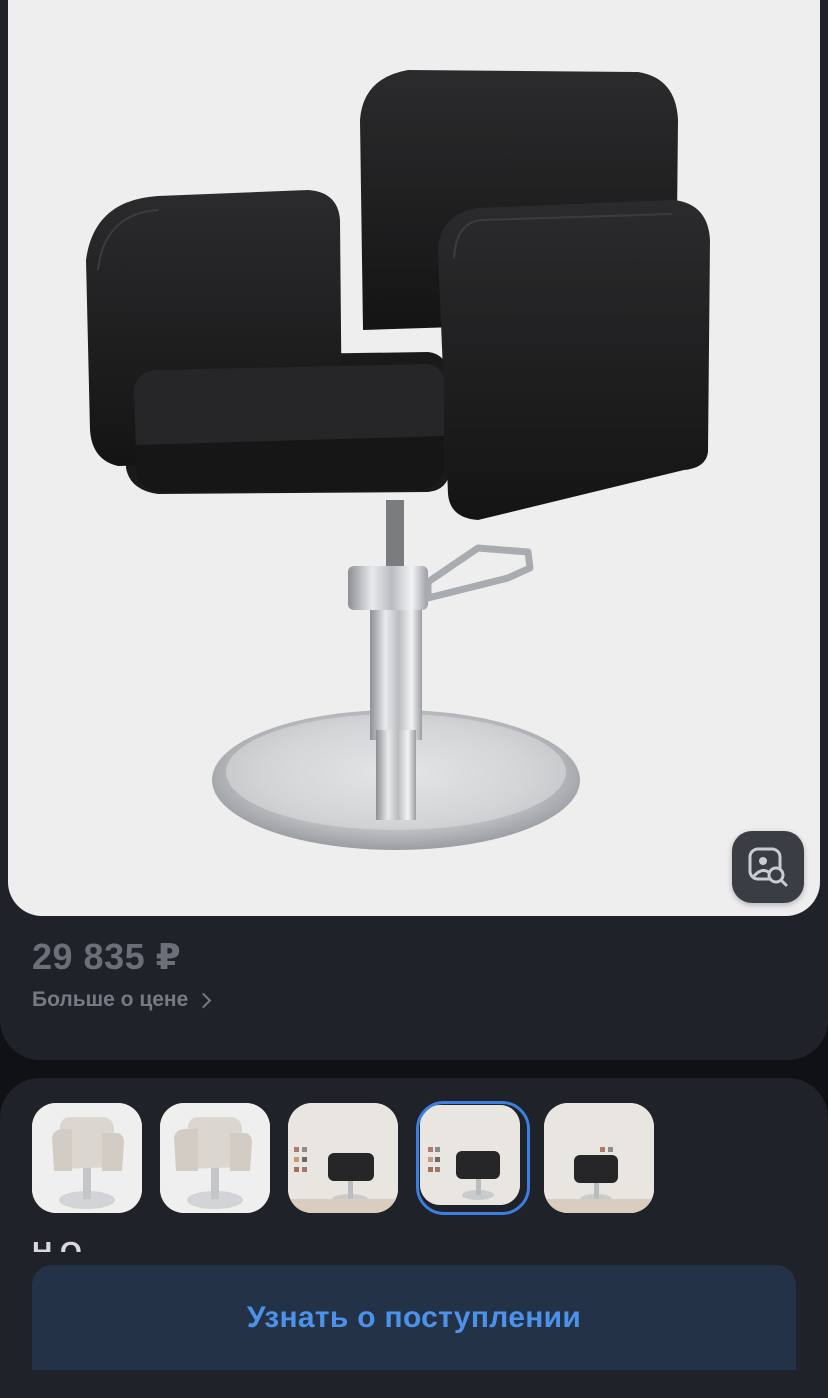 This screenshot has height=1398, width=828. I want to click on selected-thumbnail-indicator, so click(473, 1158).